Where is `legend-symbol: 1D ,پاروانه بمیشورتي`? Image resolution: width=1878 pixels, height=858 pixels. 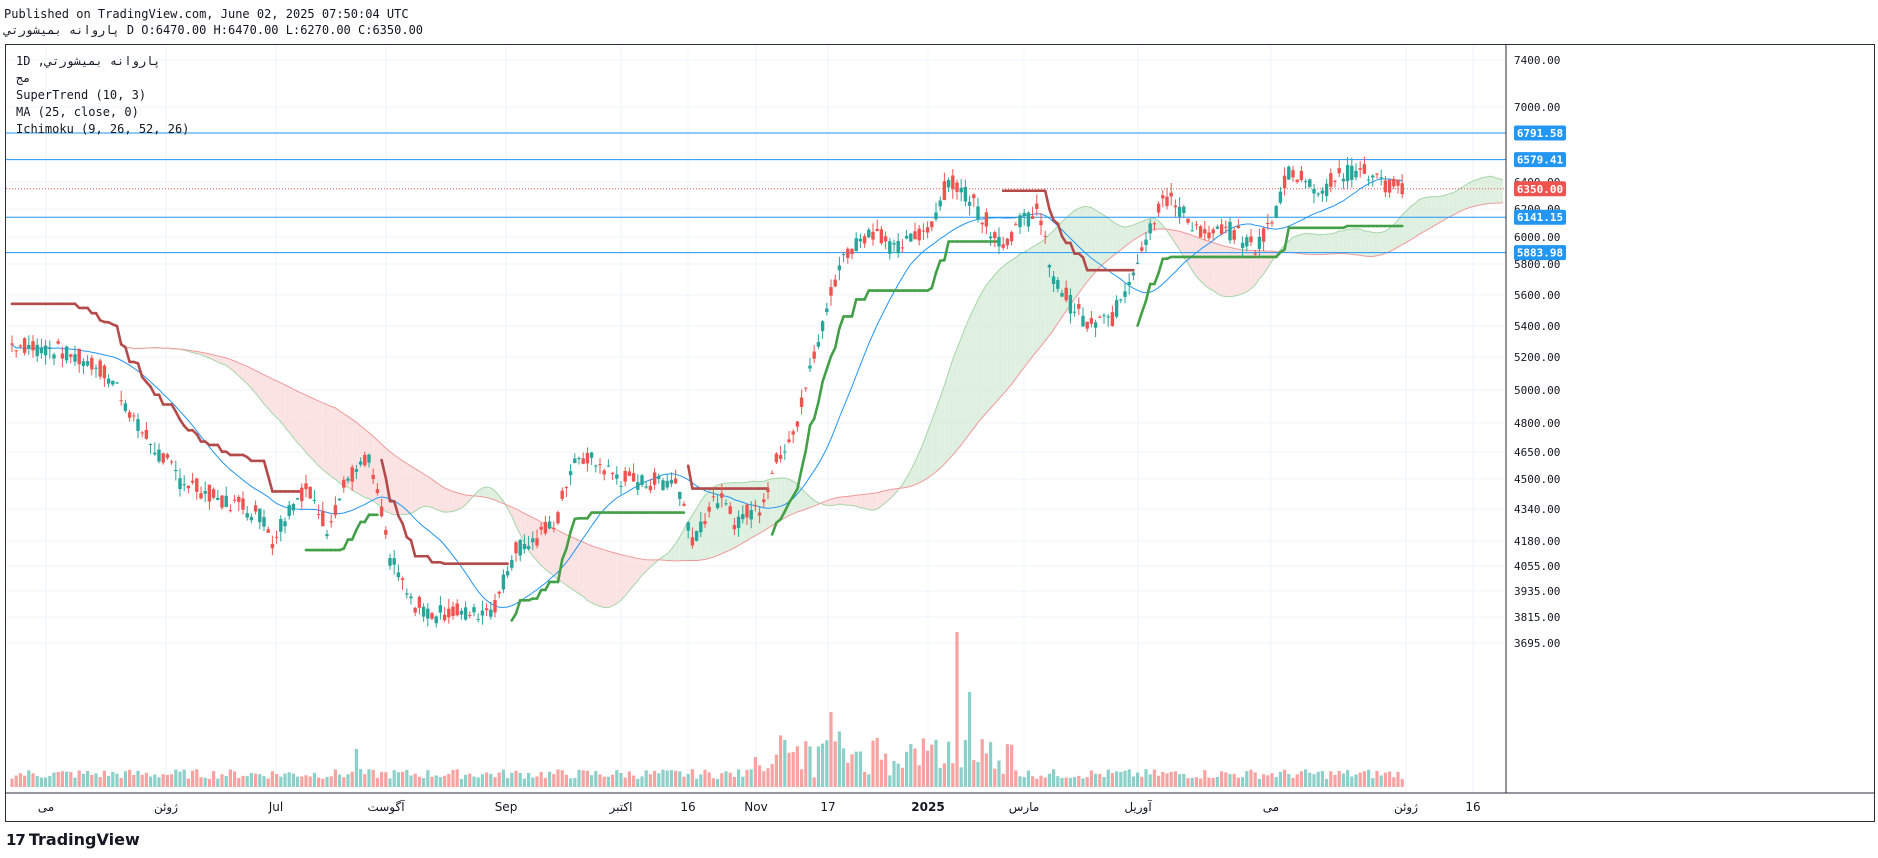 legend-symbol: 1D ,پاروانه بمیشورتي is located at coordinates (102, 61).